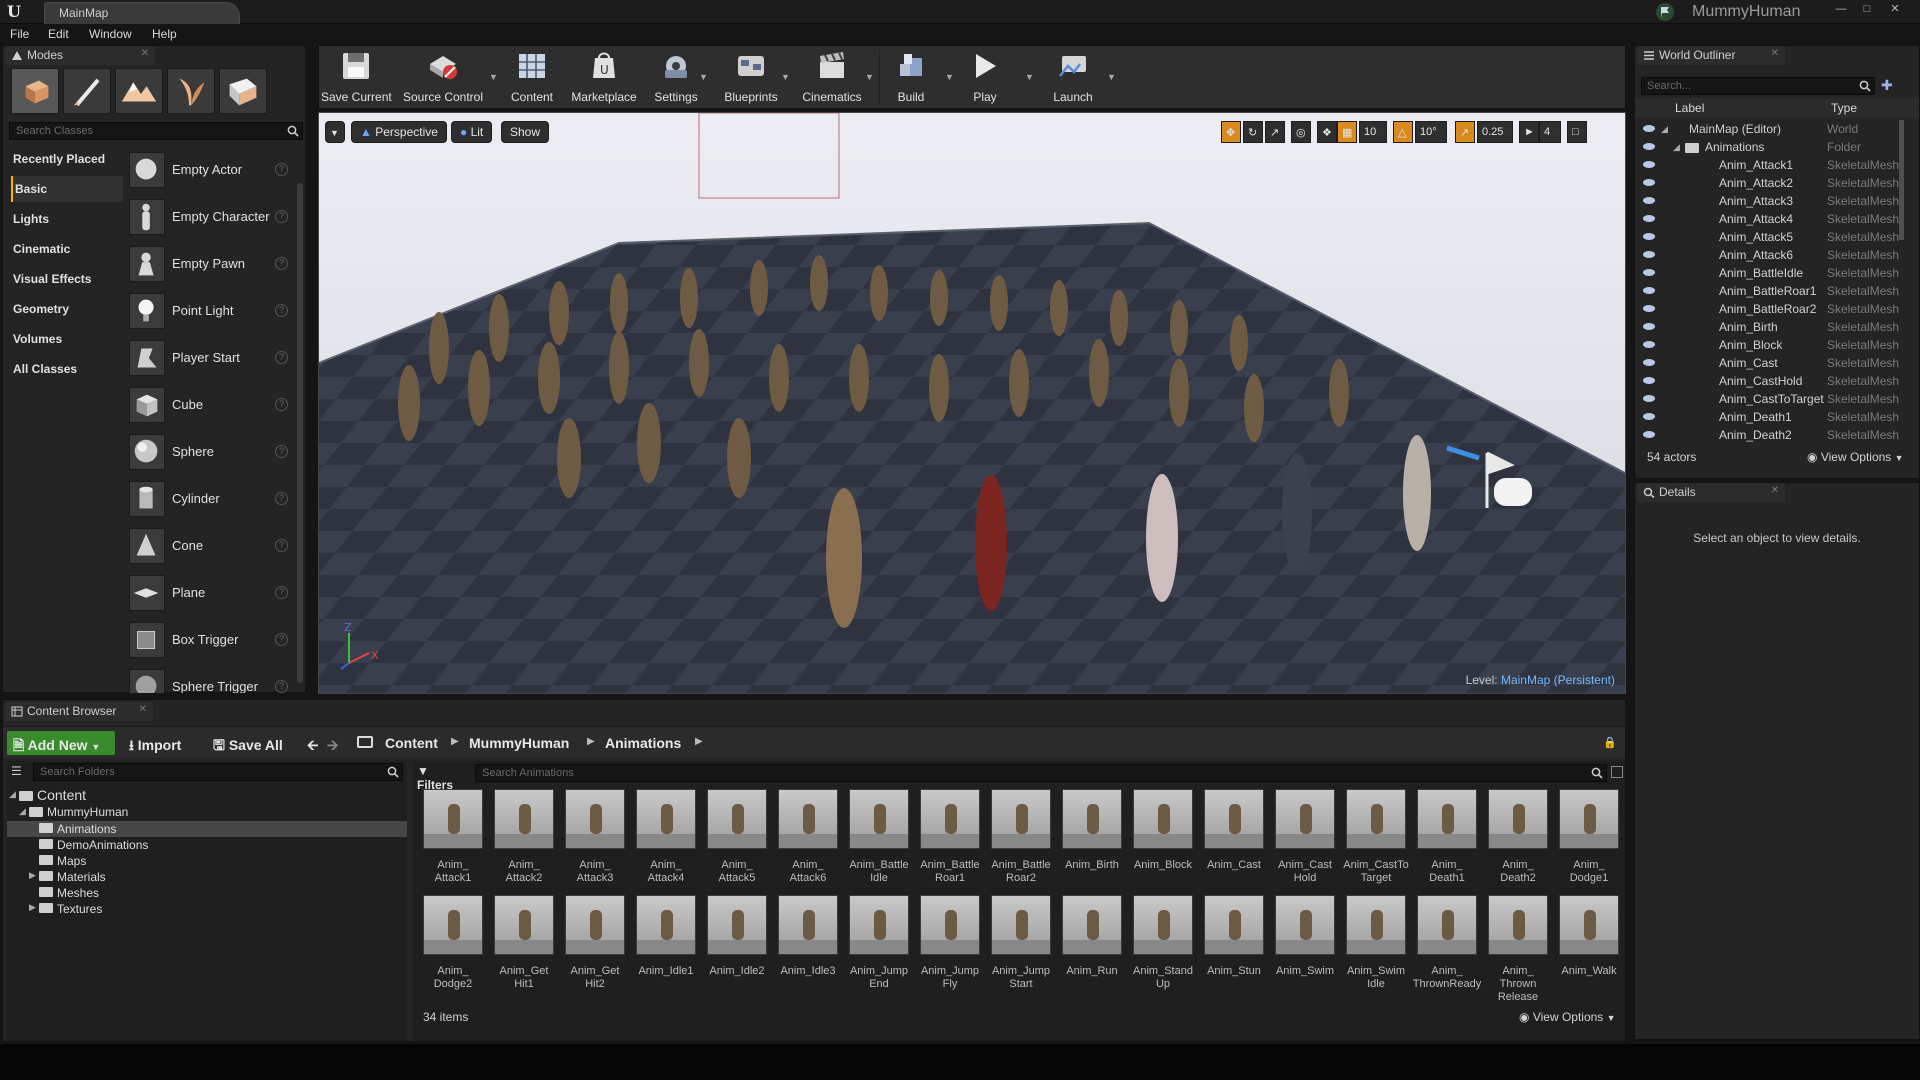 This screenshot has width=1920, height=1080. Describe the element at coordinates (213, 499) in the screenshot. I see `actor-cylinder: Cylinder ?` at that location.